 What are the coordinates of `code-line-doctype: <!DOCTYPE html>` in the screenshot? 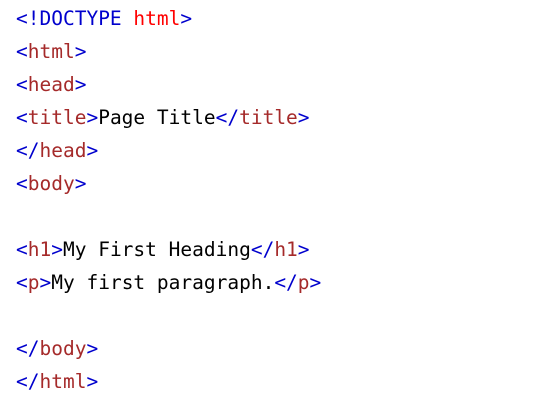 It's located at (104, 19).